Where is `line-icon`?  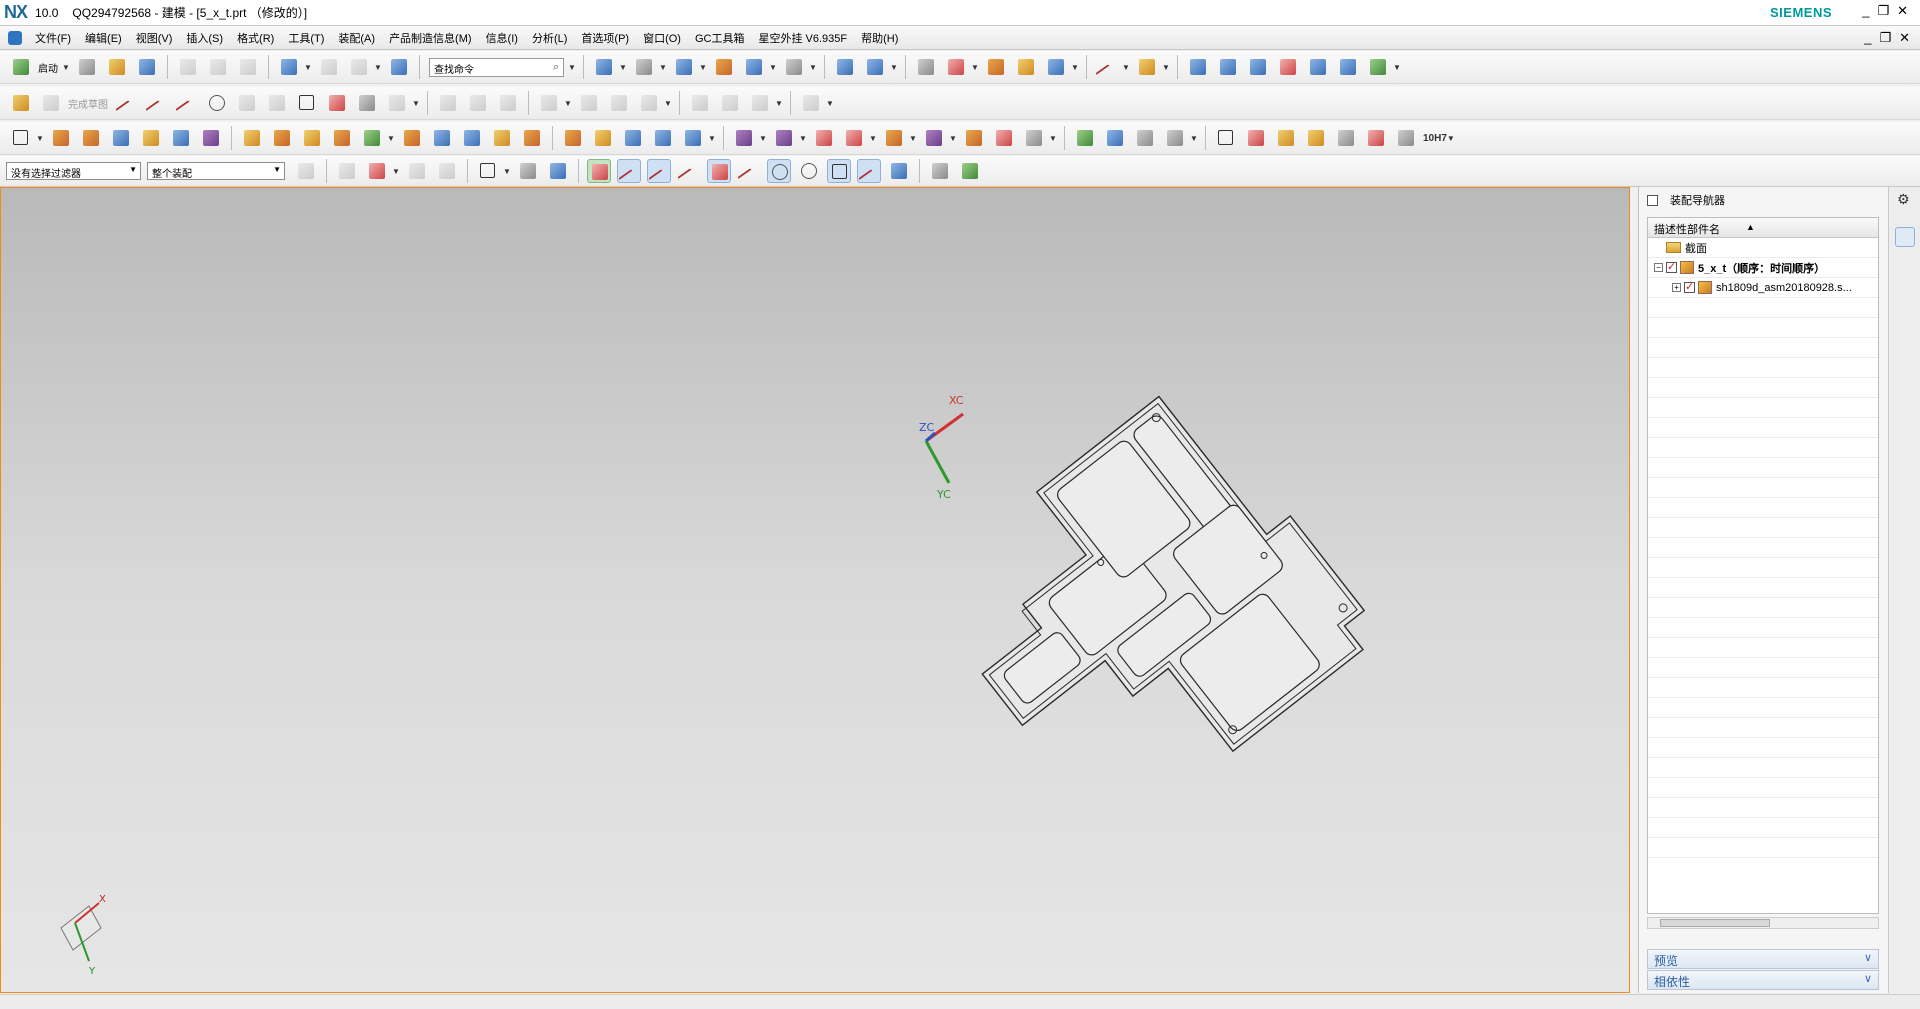
line-icon is located at coordinates (157, 103).